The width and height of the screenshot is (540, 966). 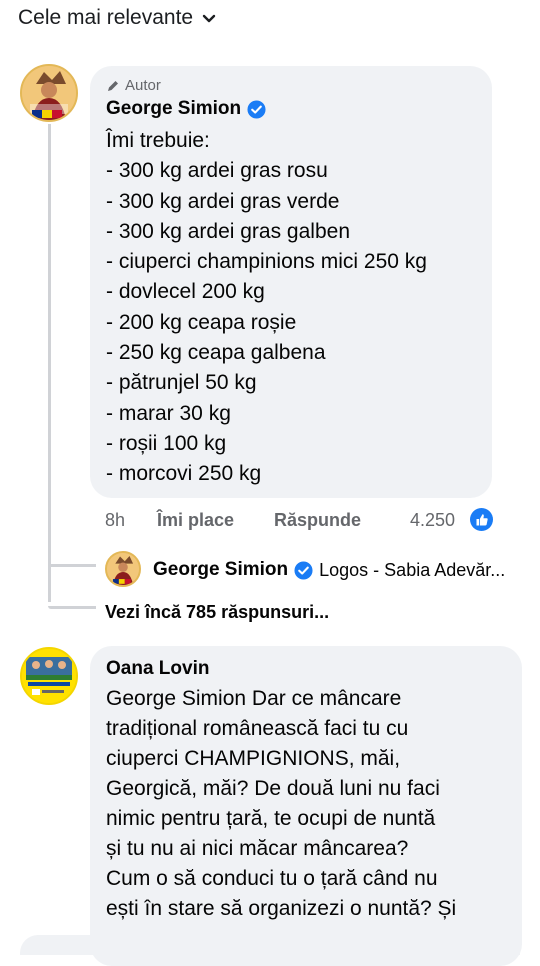 I want to click on comment-line: ciuperci CHAMPIGNIONS, măi,, so click(x=253, y=758).